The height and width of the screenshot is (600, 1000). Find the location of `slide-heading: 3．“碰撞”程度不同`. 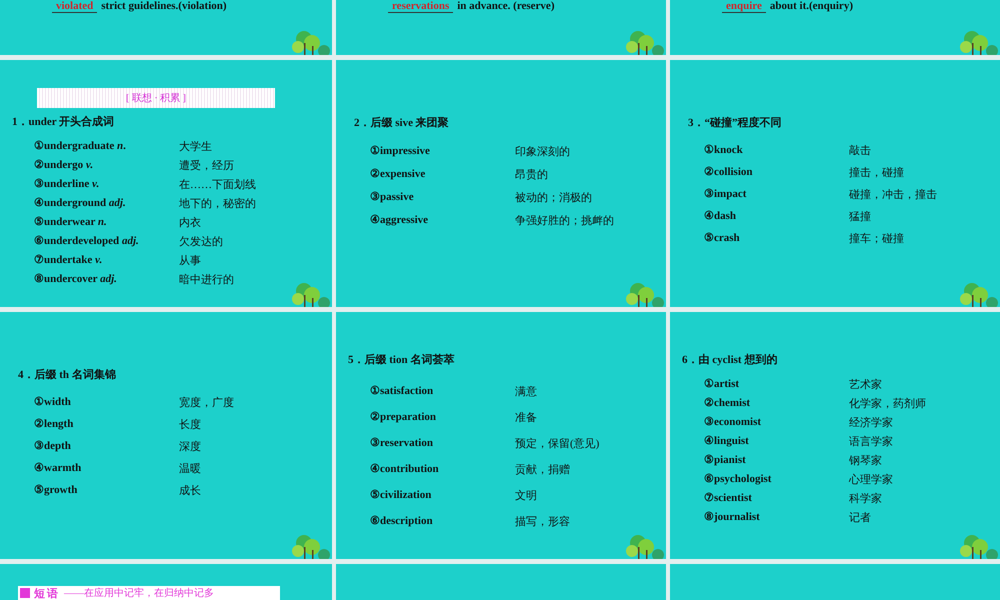

slide-heading: 3．“碰撞”程度不同 is located at coordinates (735, 123).